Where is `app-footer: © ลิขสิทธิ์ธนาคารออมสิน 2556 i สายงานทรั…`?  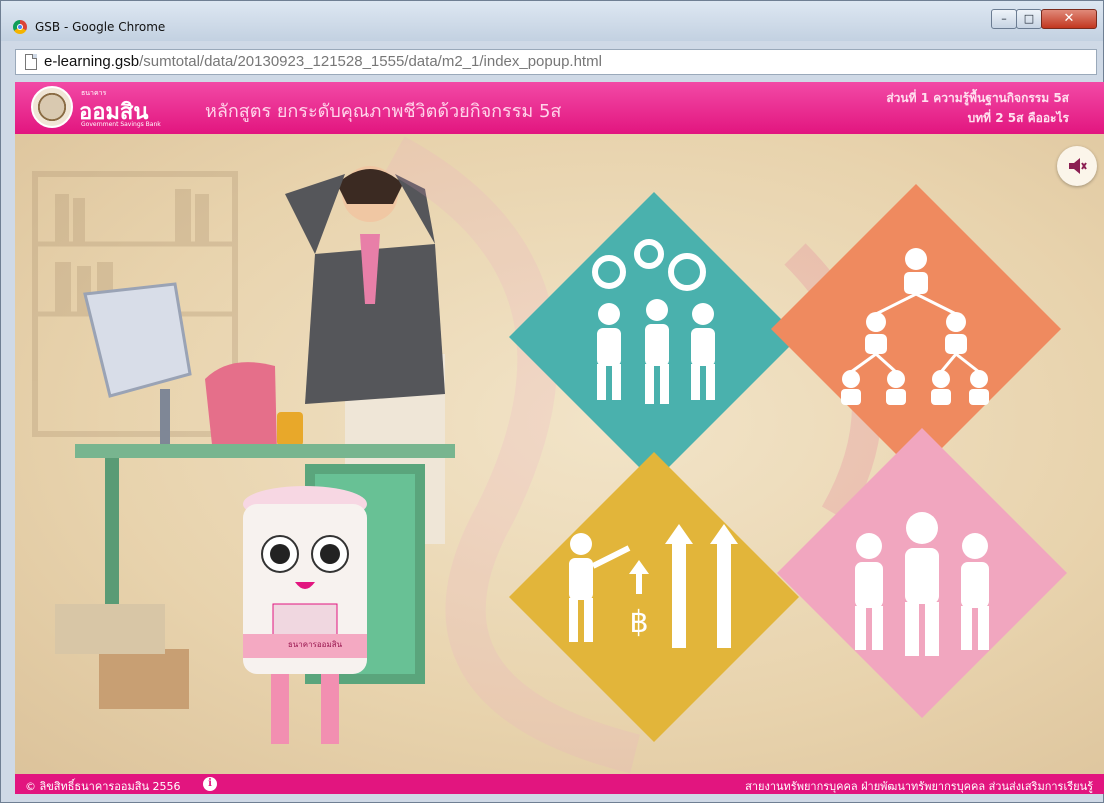 app-footer: © ลิขสิทธิ์ธนาคารออมสิน 2556 i สายงานทรั… is located at coordinates (559, 784).